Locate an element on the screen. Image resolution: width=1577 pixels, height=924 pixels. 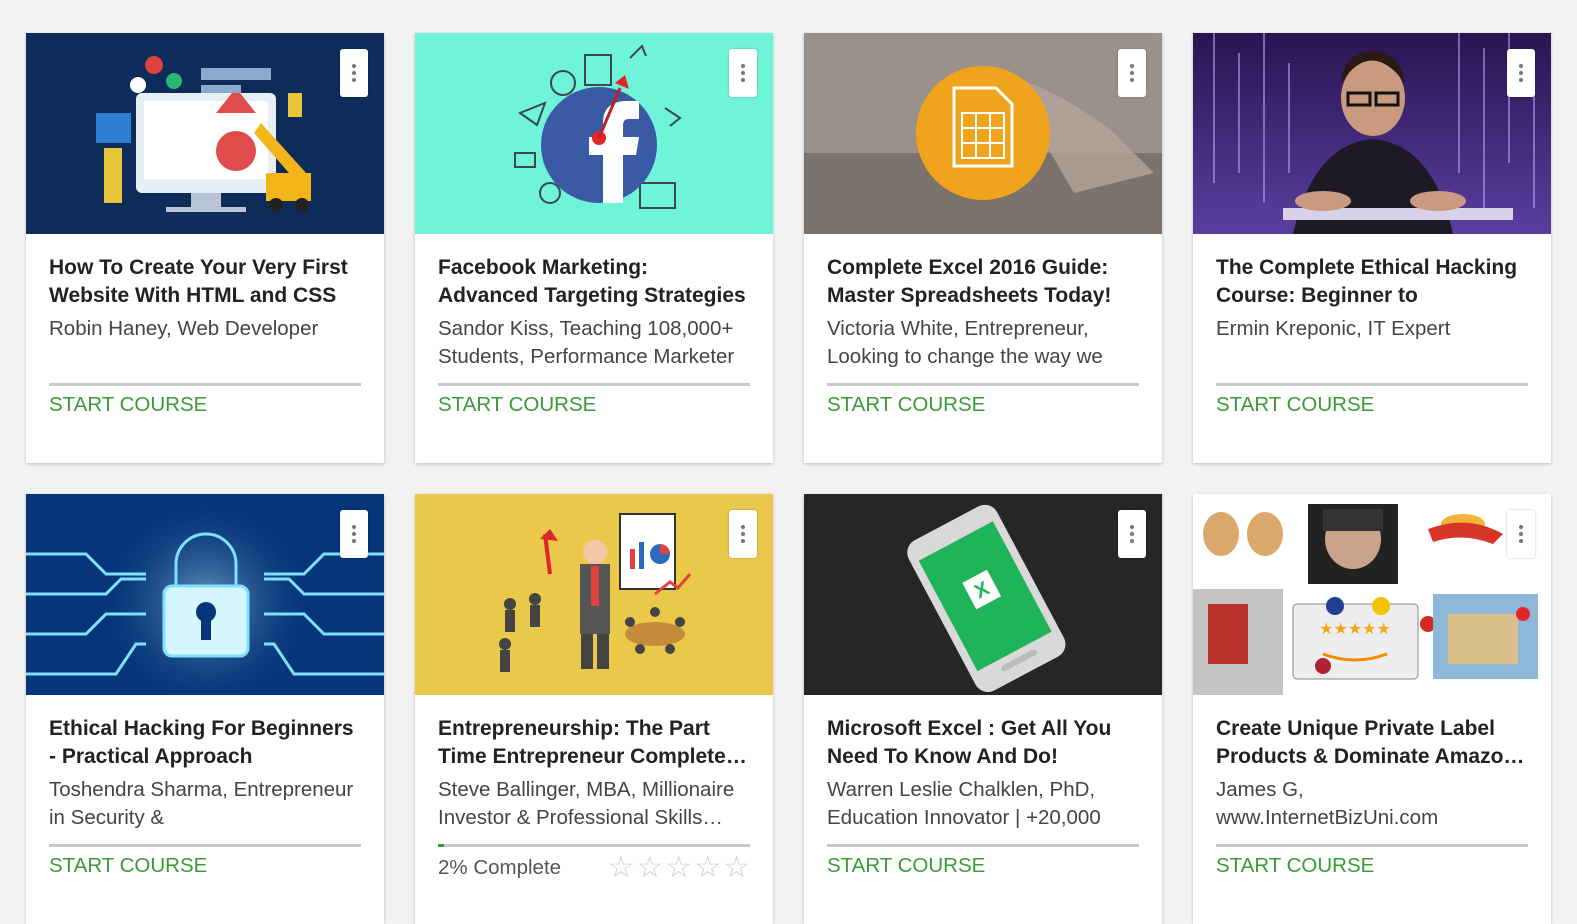
private-label-products-collage: ★★★★★ is located at coordinates (1372, 594).